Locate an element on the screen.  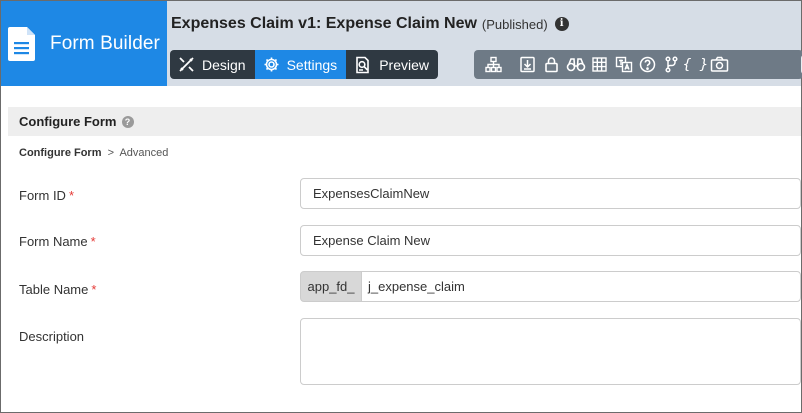
document-icon is located at coordinates (21, 43).